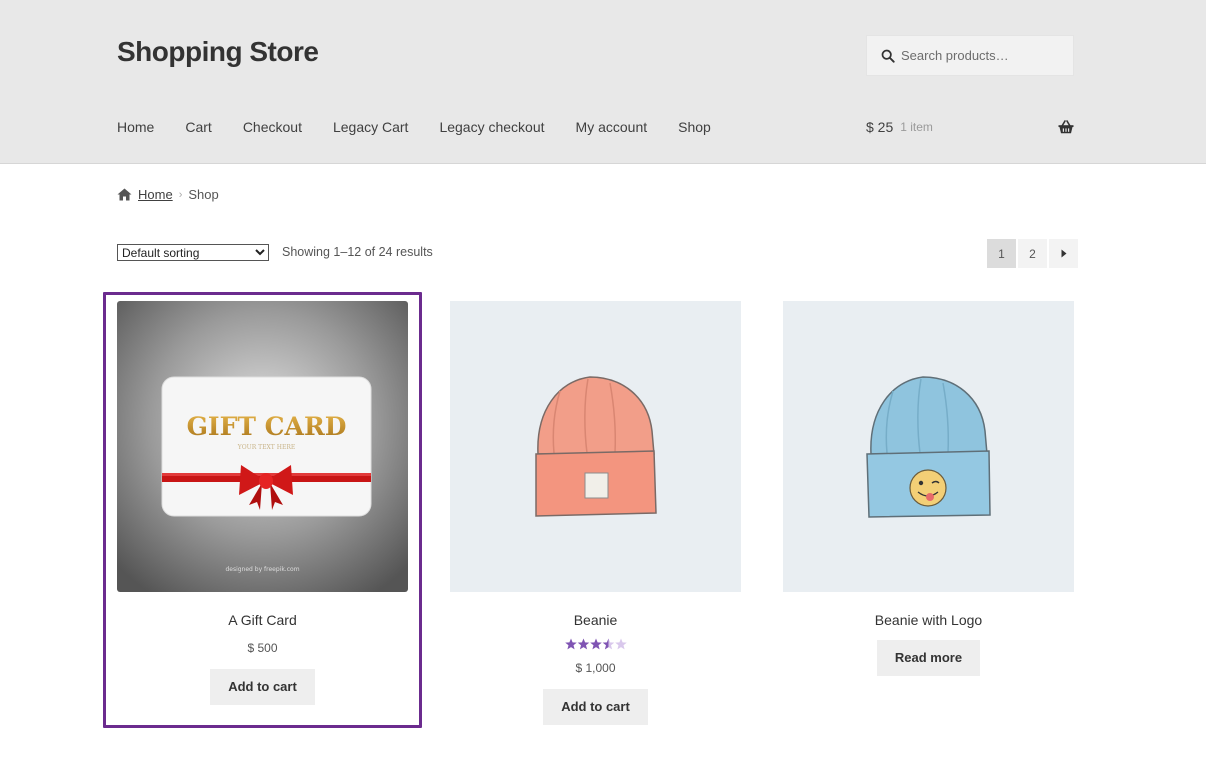 This screenshot has width=1206, height=774. What do you see at coordinates (218, 52) in the screenshot?
I see `site-title: Shopping Store` at bounding box center [218, 52].